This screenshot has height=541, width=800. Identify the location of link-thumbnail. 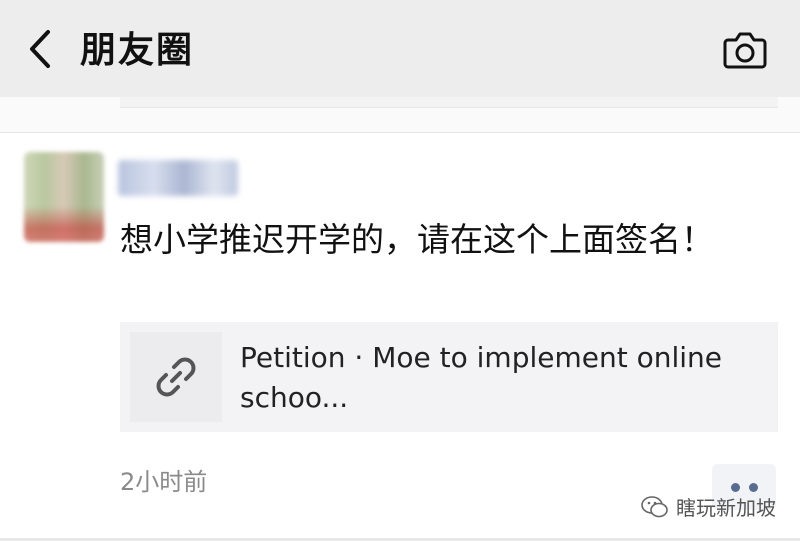
(176, 377).